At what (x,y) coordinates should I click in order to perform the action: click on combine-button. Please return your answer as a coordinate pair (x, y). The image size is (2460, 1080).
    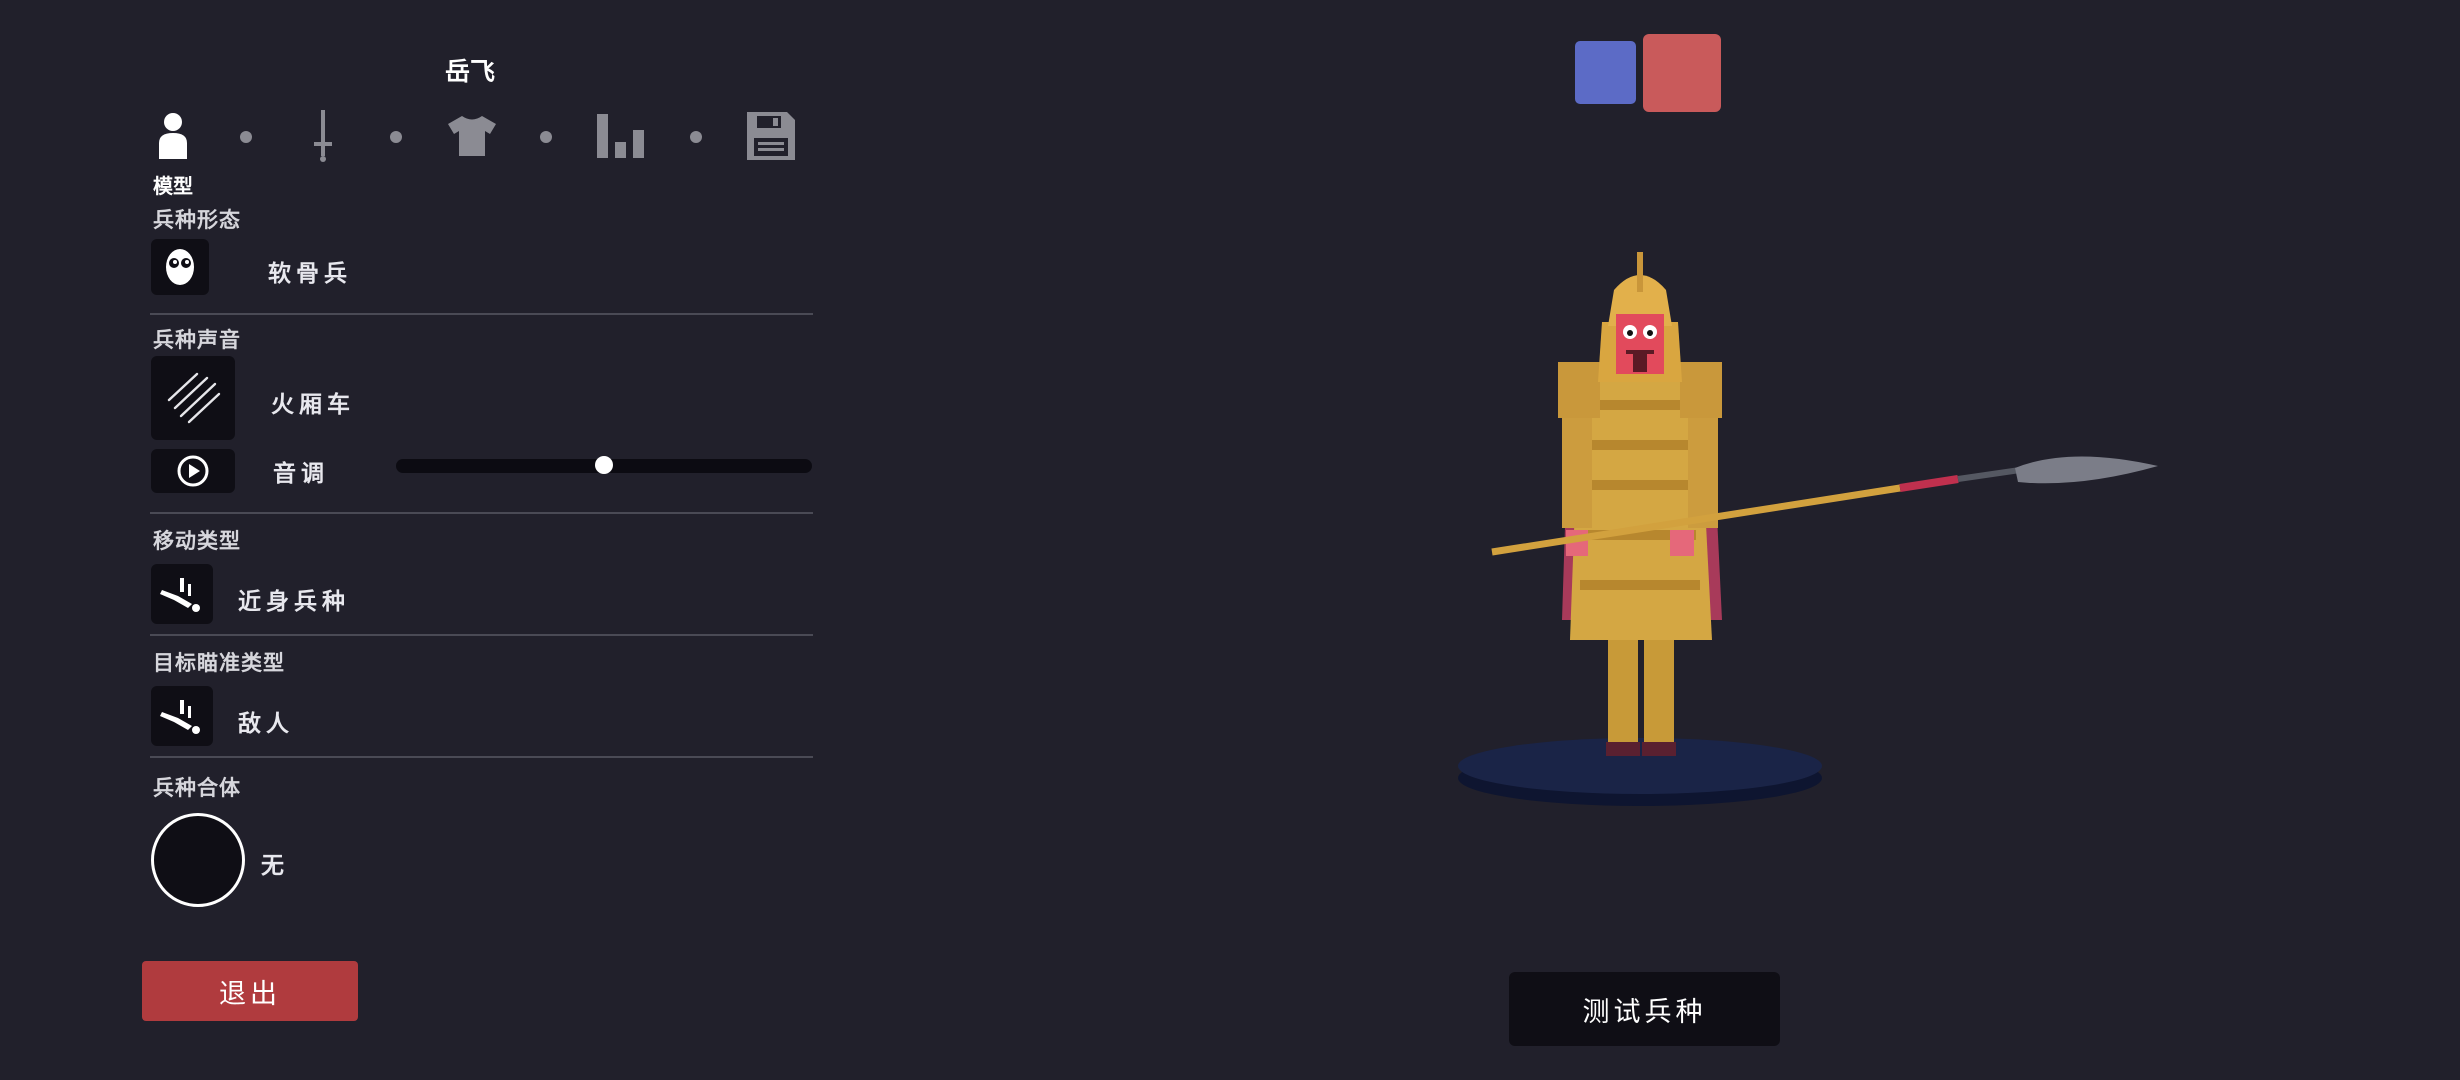
    Looking at the image, I should click on (198, 860).